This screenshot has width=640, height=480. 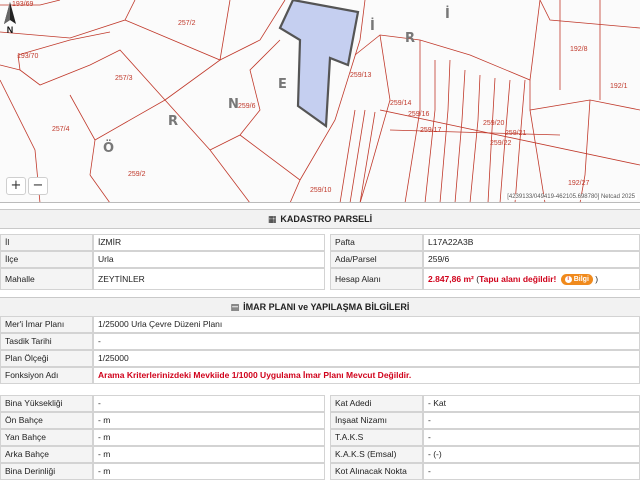 What do you see at coordinates (235, 308) in the screenshot?
I see `document-icon: ▤` at bounding box center [235, 308].